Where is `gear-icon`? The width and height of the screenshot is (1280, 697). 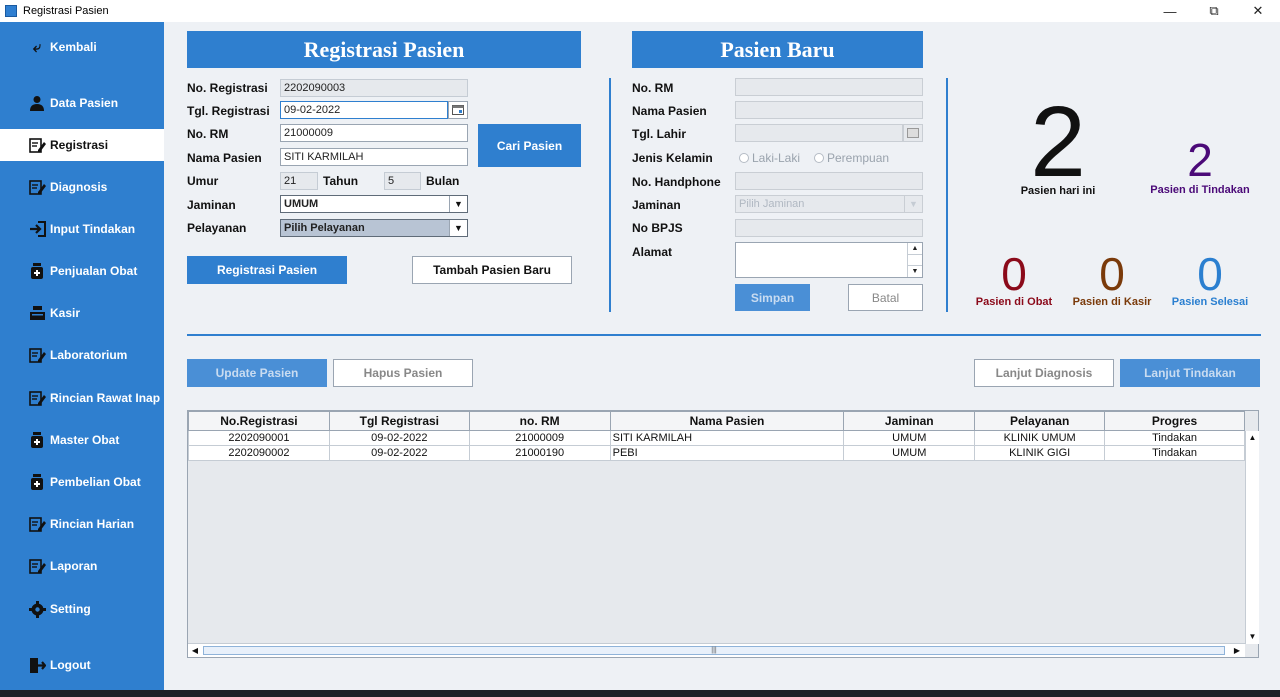
gear-icon is located at coordinates (37, 609).